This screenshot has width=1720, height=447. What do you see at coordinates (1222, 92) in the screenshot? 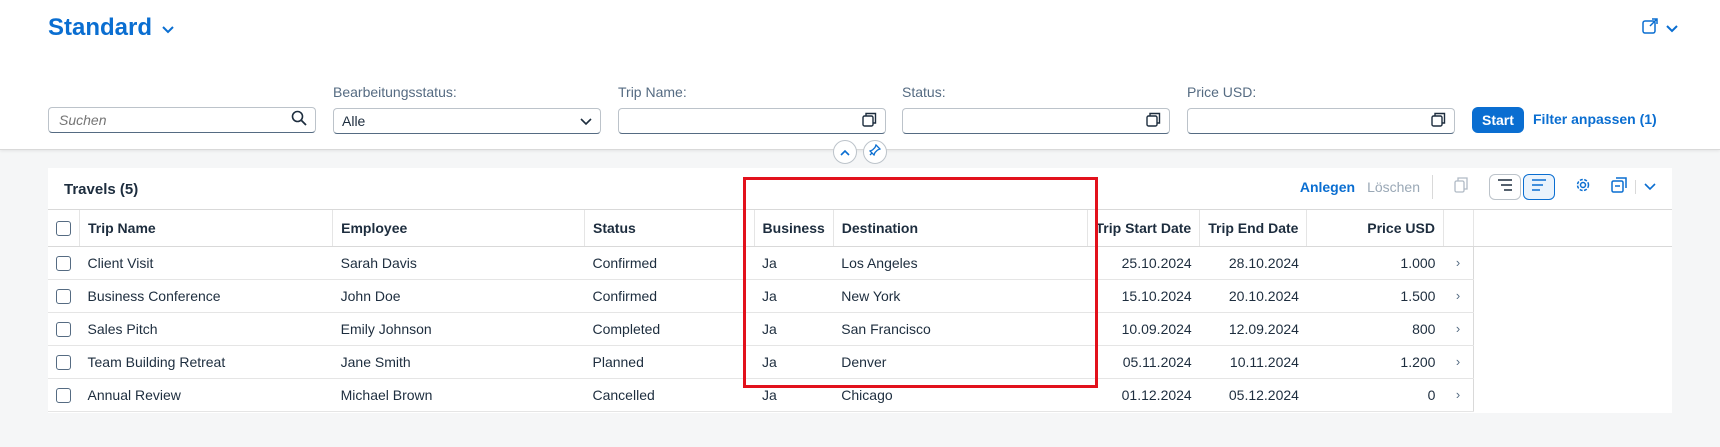
I see `filter-label: Price USD:` at bounding box center [1222, 92].